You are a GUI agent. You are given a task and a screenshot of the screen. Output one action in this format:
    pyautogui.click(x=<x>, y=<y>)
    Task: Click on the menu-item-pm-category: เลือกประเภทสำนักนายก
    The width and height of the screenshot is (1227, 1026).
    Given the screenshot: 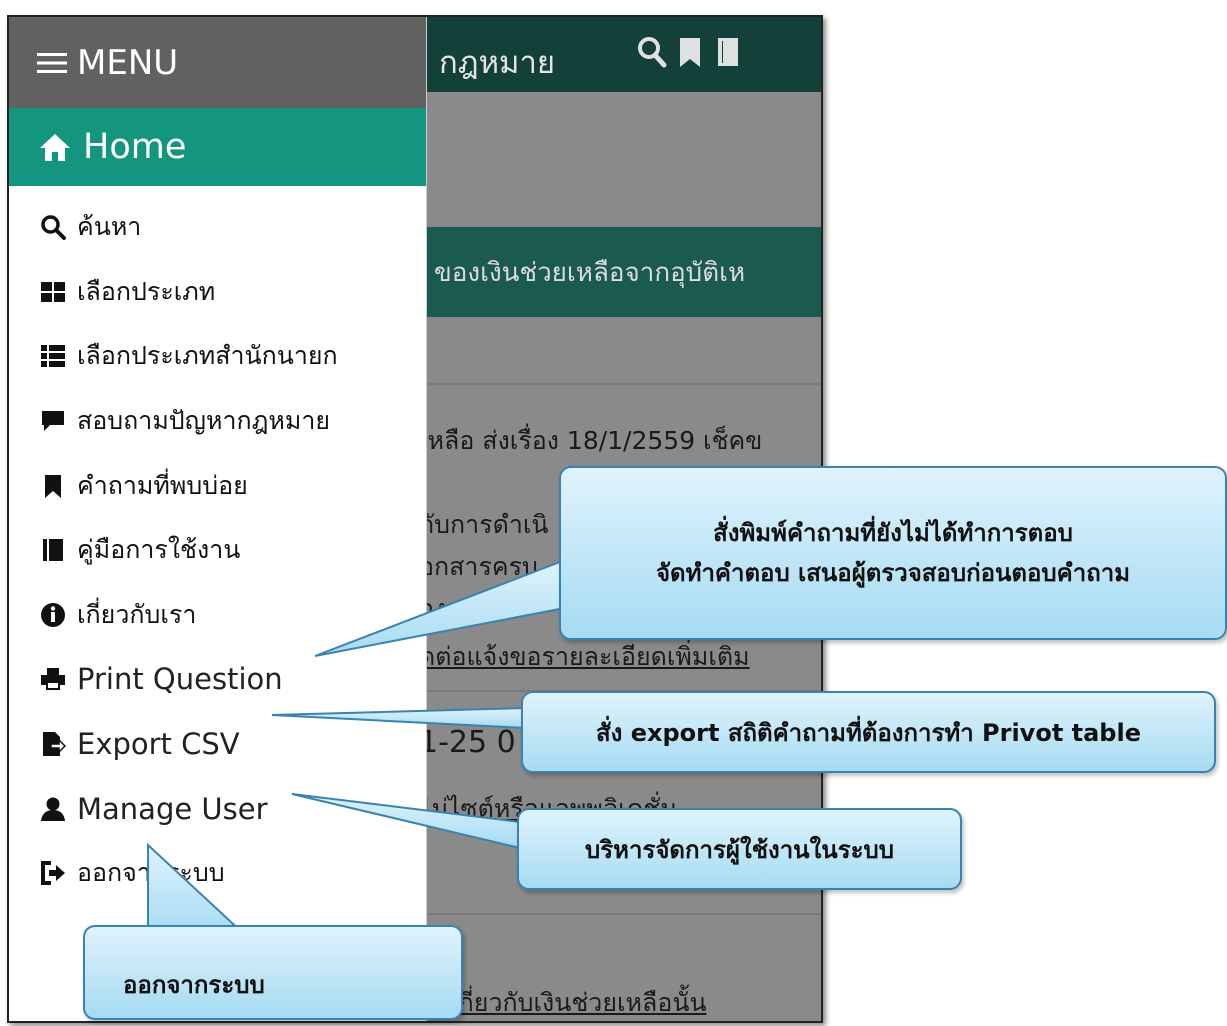 What is the action you would take?
    pyautogui.click(x=217, y=356)
    